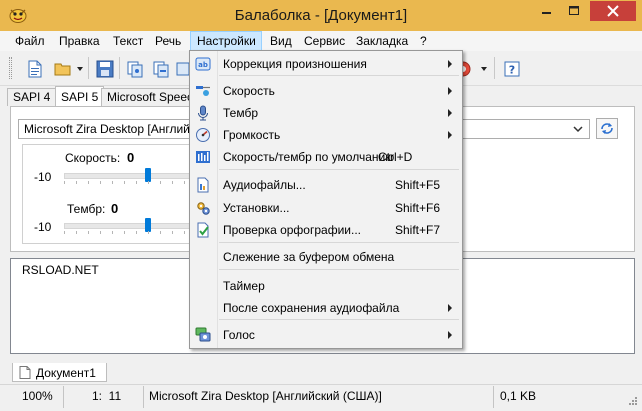 This screenshot has width=642, height=411. What do you see at coordinates (226, 41) in the screenshot?
I see `menu-settings: Настройки` at bounding box center [226, 41].